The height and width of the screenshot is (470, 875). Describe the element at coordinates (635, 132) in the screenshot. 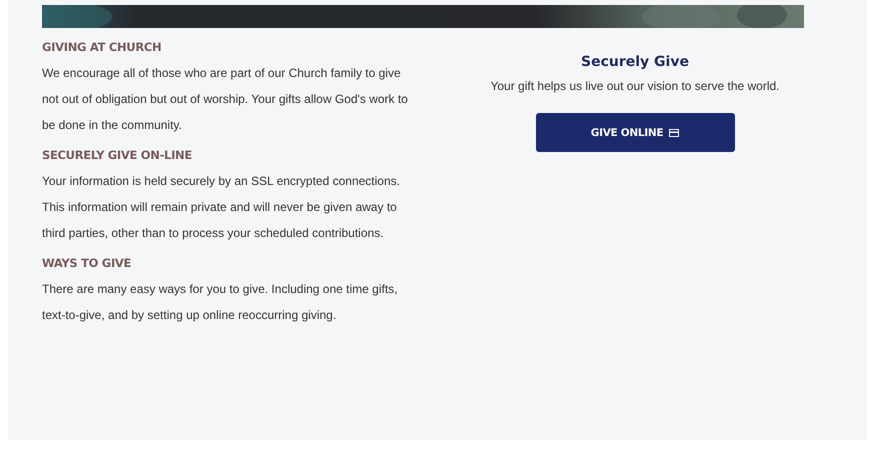

I see `give-online-button: GIVE ONLINE` at that location.